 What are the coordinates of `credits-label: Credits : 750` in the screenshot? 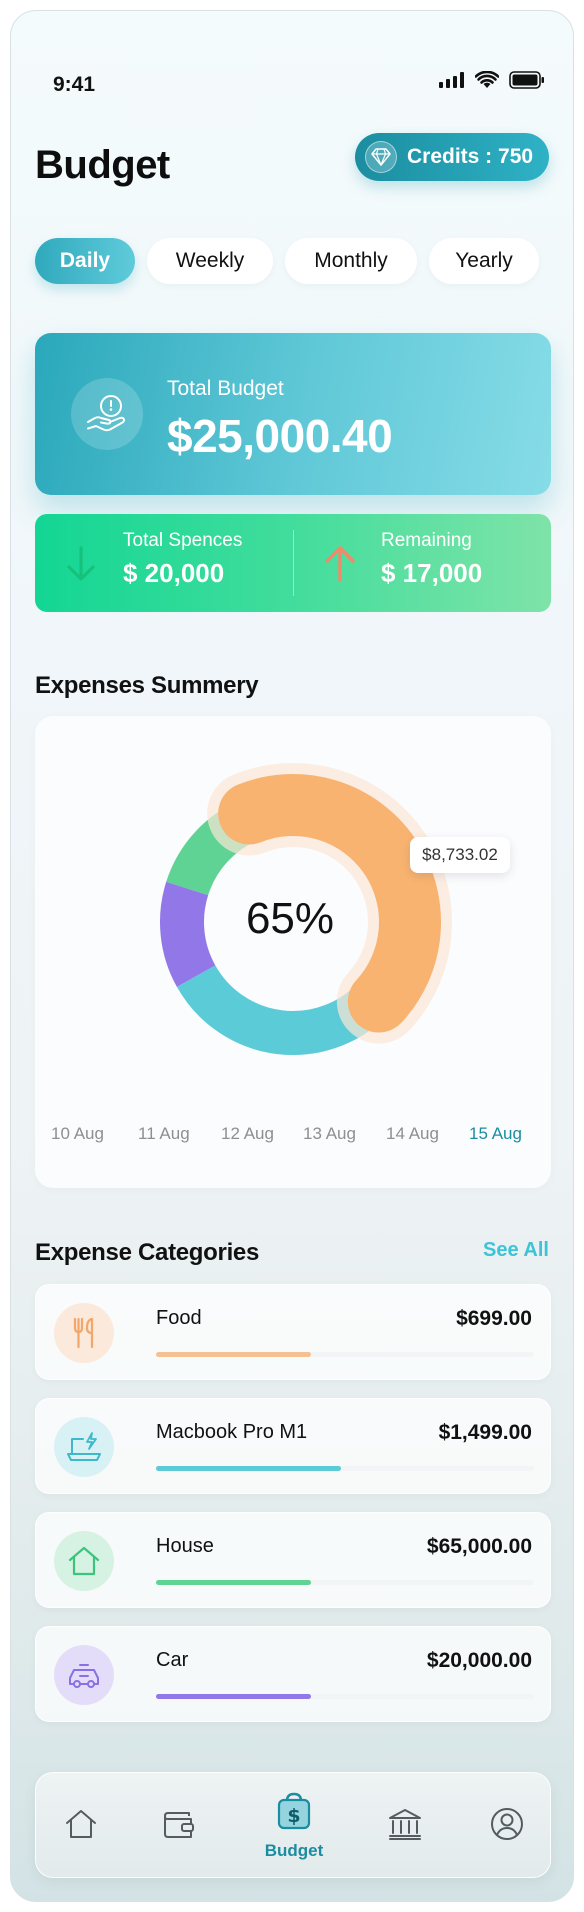 It's located at (470, 156).